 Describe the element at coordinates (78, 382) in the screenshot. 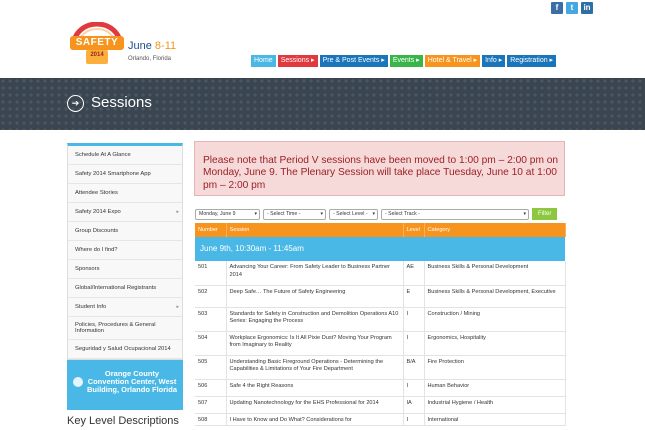

I see `map-pin-icon` at that location.